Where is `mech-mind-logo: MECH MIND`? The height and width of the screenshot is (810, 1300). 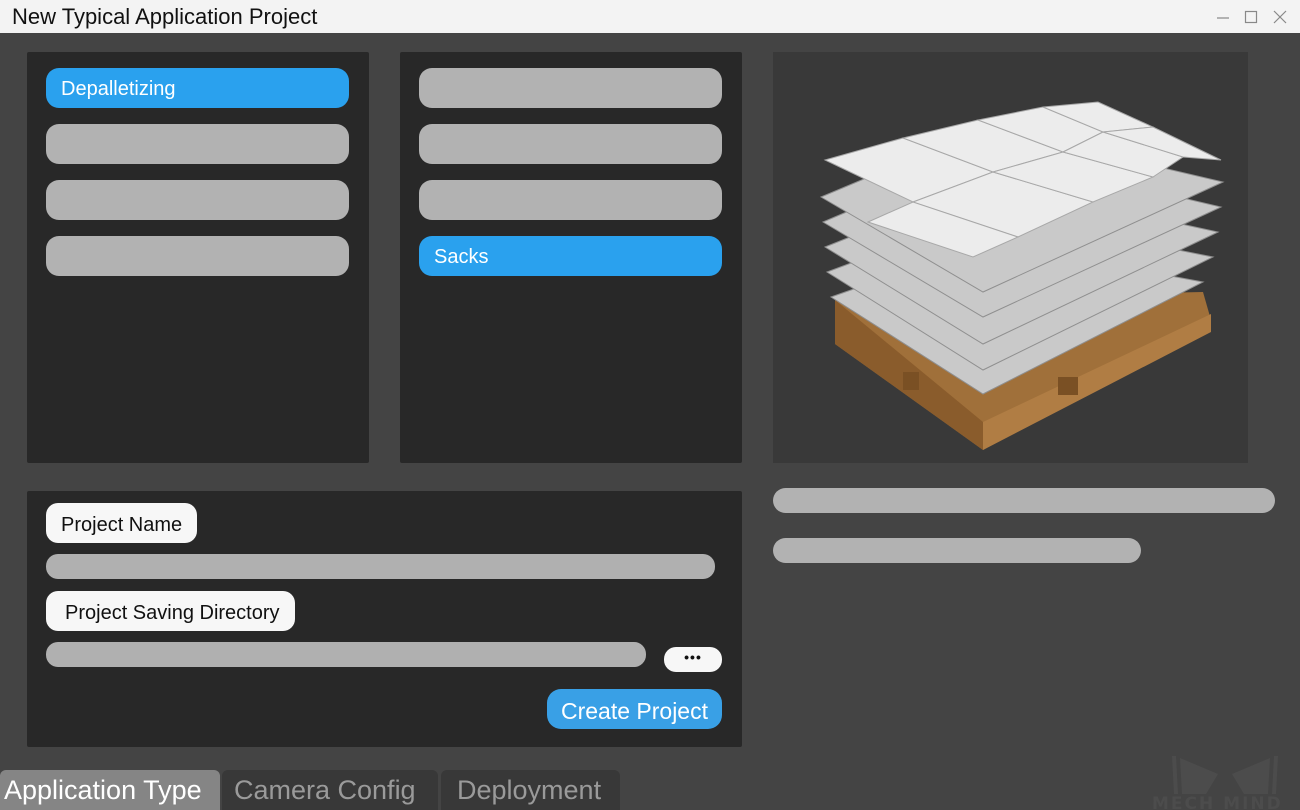
mech-mind-logo: MECH MIND is located at coordinates (1225, 781).